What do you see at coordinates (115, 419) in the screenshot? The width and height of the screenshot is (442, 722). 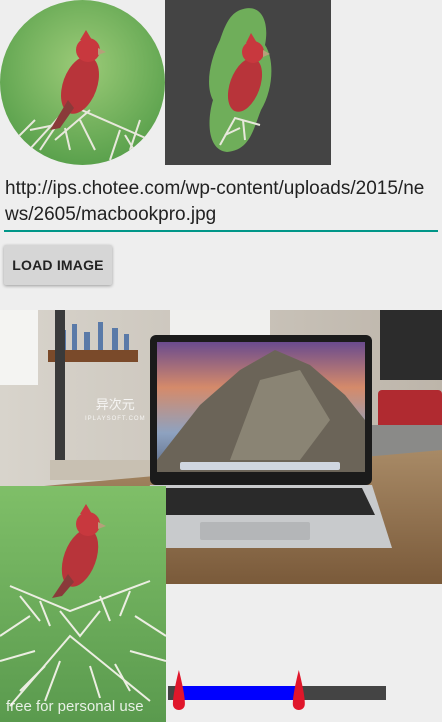 I see `photo-watermark-subtitle: IPLAYSOFT.COM` at bounding box center [115, 419].